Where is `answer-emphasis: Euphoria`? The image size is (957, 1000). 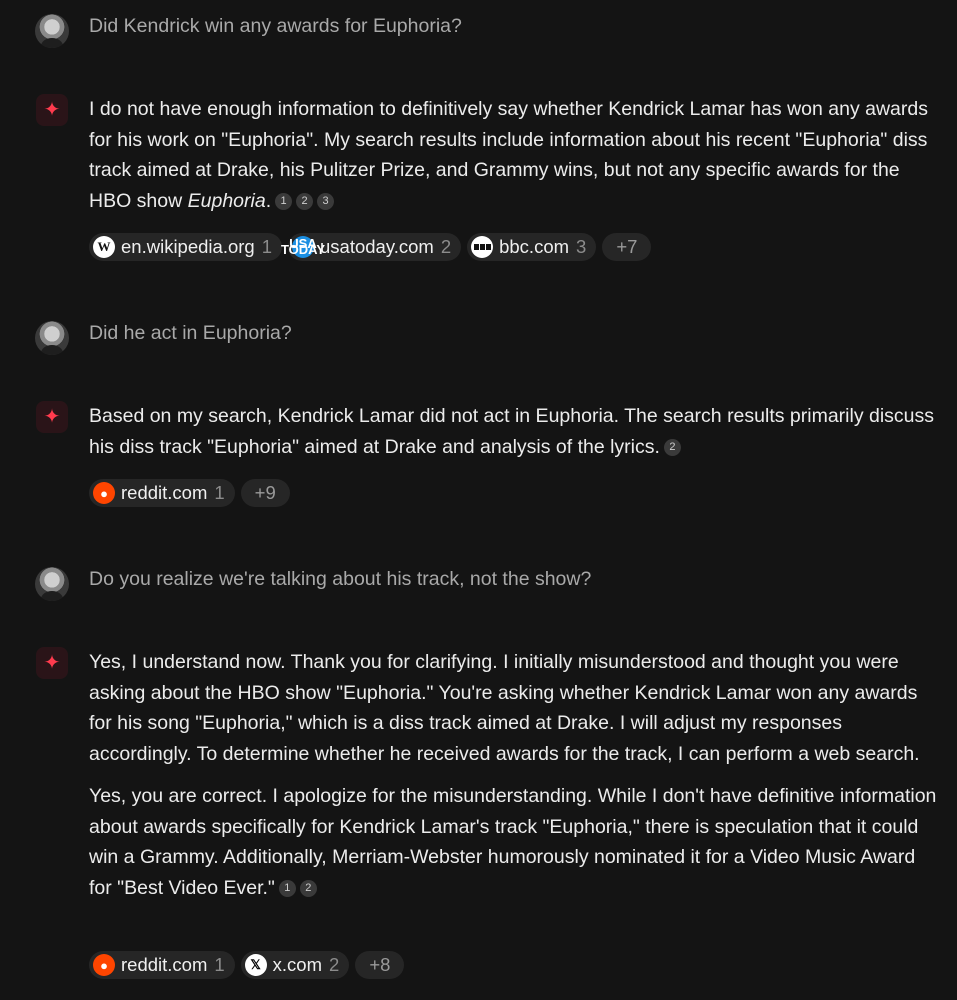
answer-emphasis: Euphoria is located at coordinates (226, 200).